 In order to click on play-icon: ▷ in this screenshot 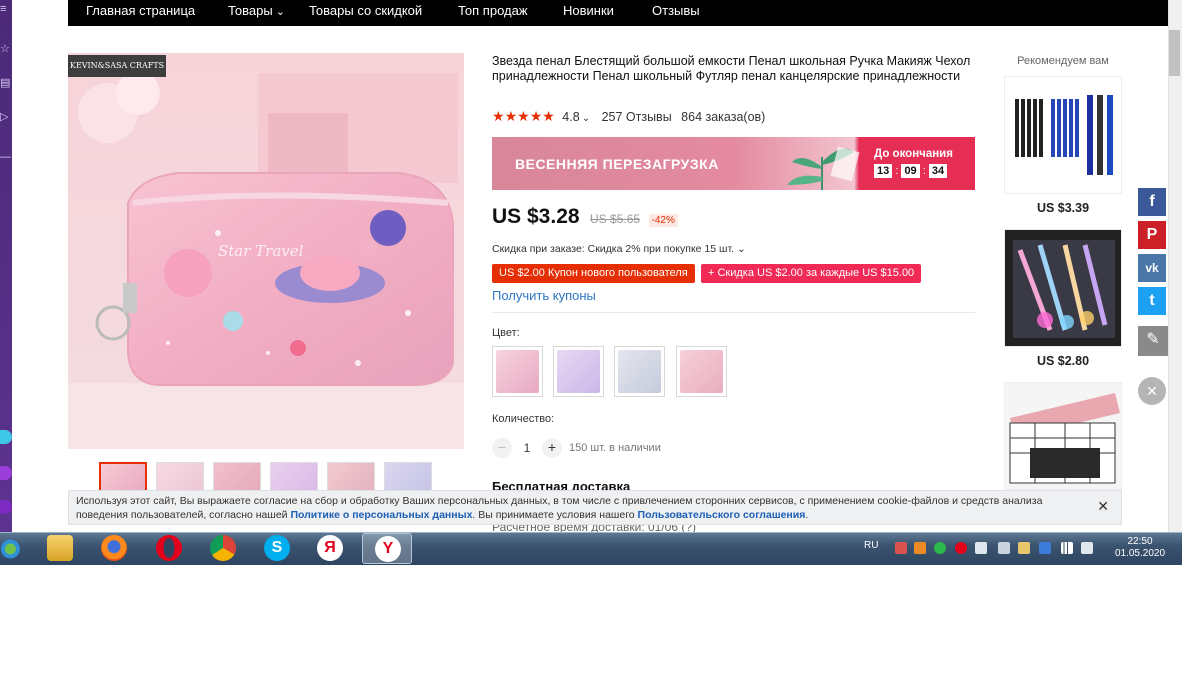, I will do `click(6, 117)`.